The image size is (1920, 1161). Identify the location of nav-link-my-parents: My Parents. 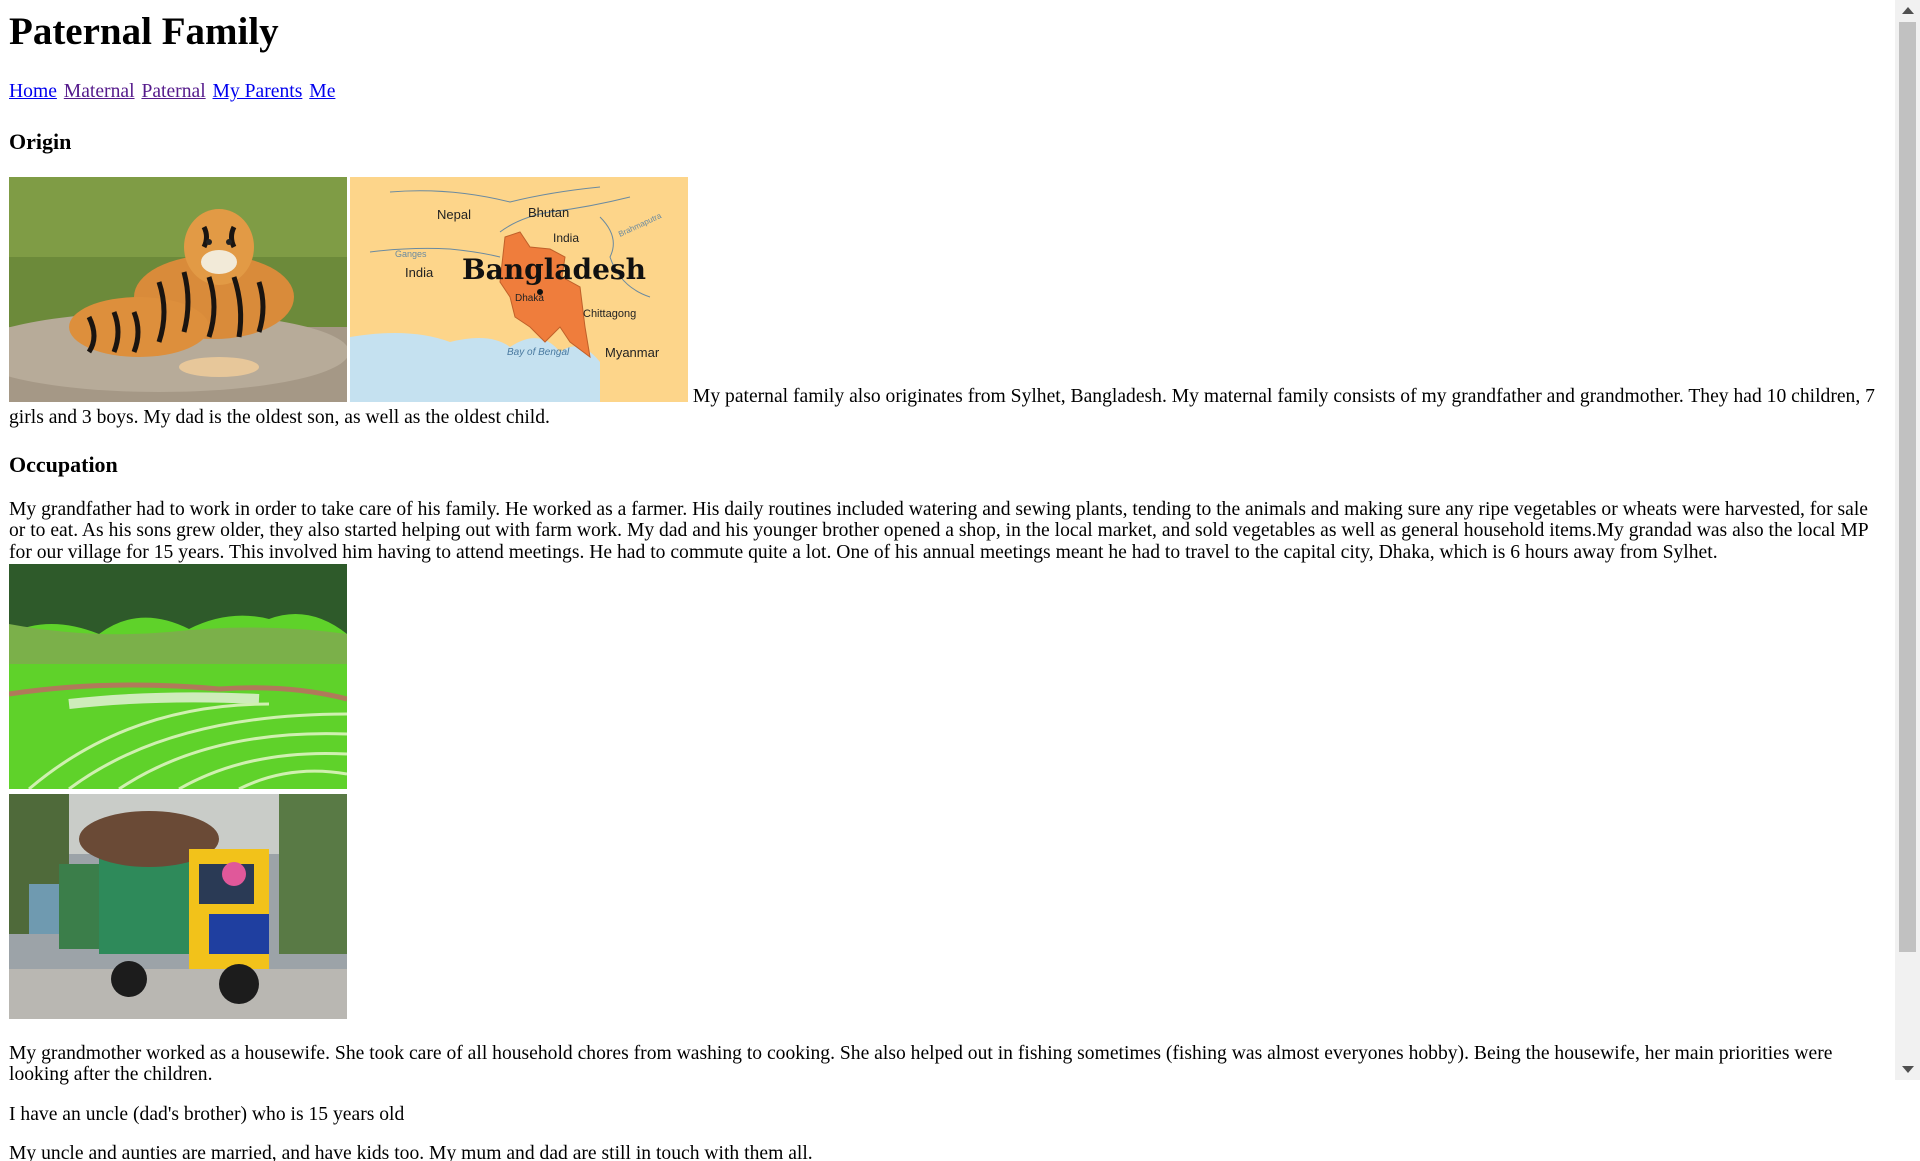
(258, 91).